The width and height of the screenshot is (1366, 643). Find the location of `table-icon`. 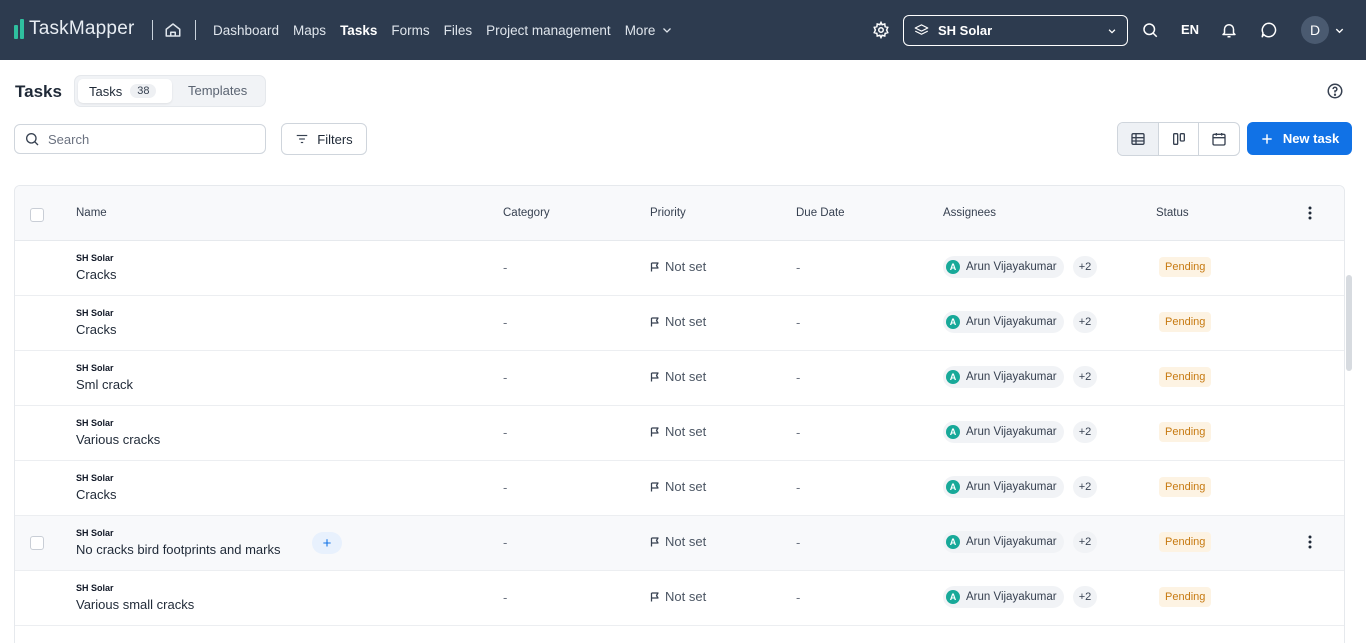

table-icon is located at coordinates (1138, 139).